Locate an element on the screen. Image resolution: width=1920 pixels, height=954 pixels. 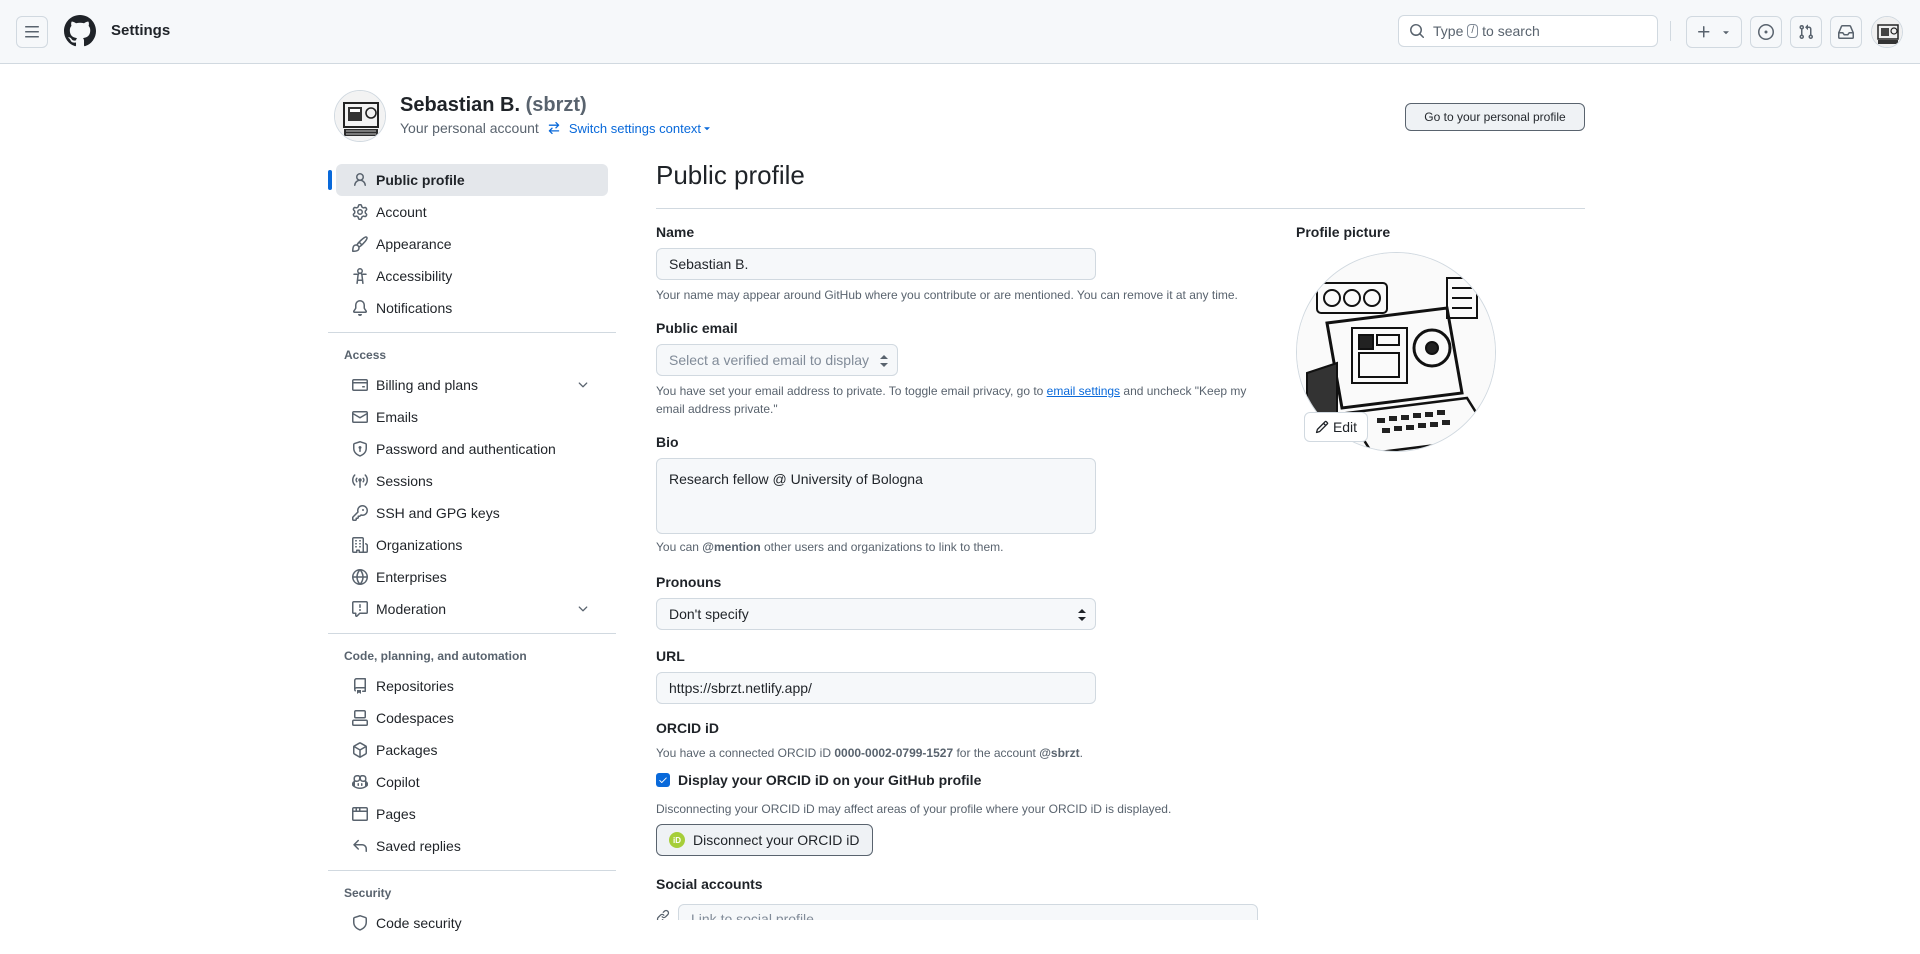
pronouns-select: Don't specify is located at coordinates (876, 614).